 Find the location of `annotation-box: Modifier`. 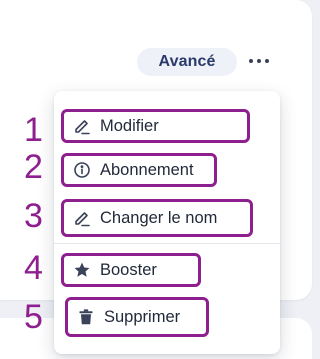

annotation-box: Modifier is located at coordinates (155, 126).